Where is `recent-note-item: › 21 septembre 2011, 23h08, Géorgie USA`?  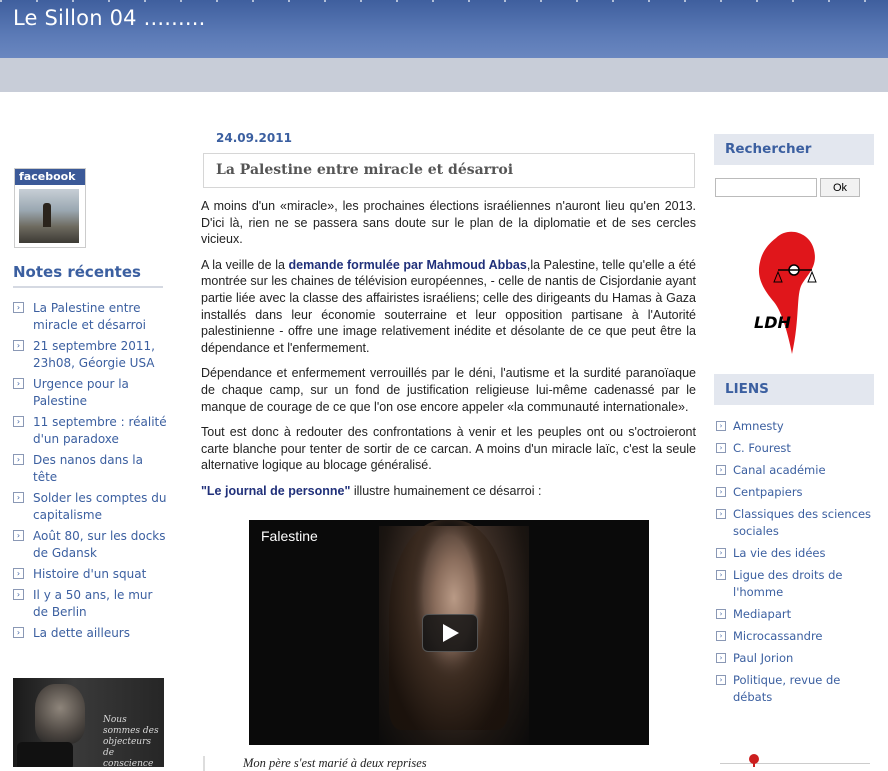
recent-note-item: › 21 septembre 2011, 23h08, Géorgie USA is located at coordinates (90, 355).